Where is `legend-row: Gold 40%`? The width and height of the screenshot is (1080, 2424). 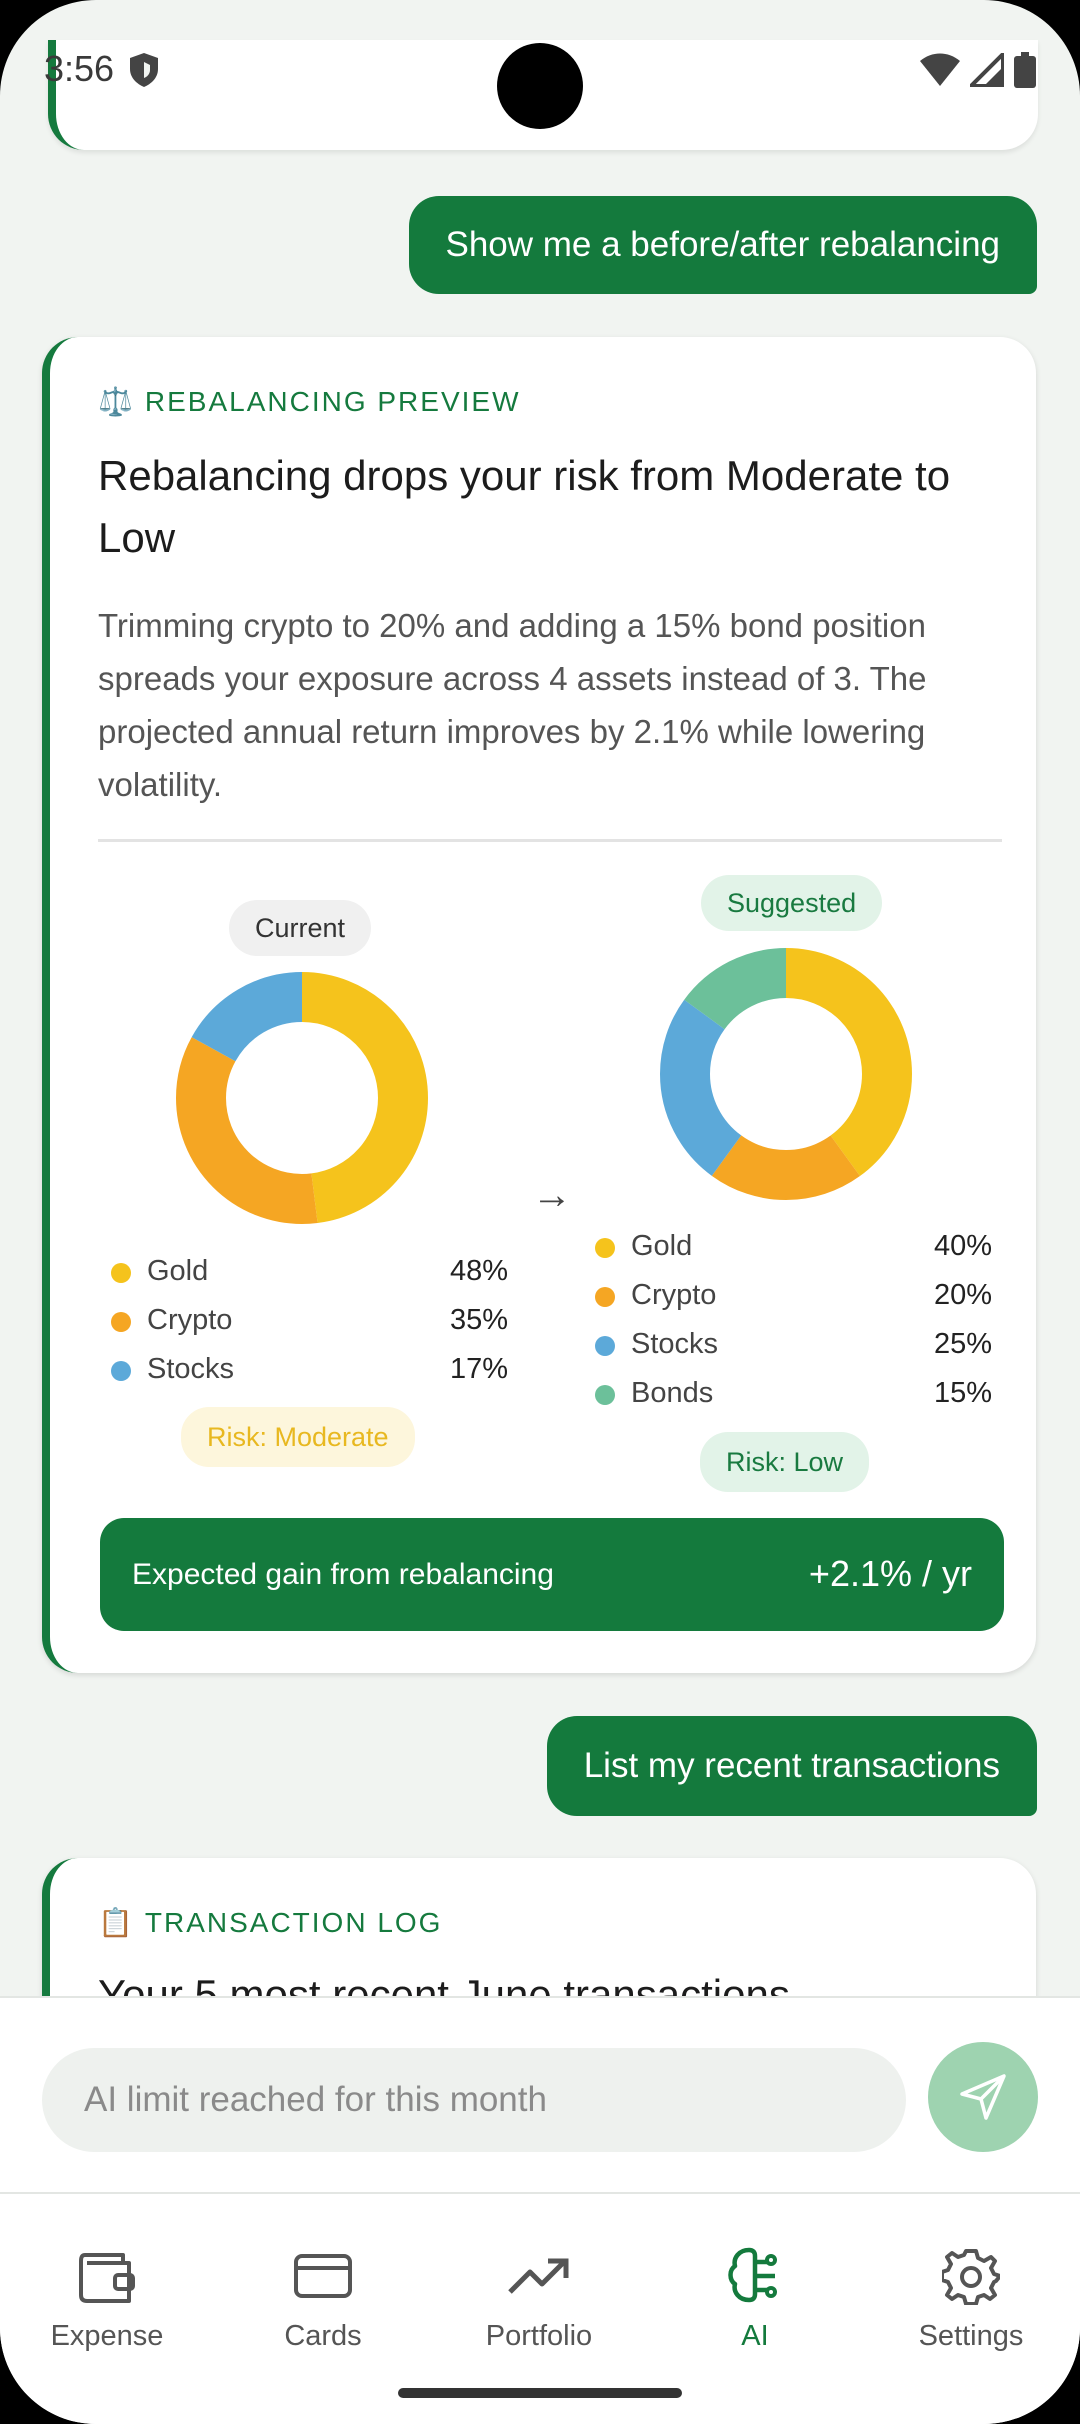 legend-row: Gold 40% is located at coordinates (789, 1246).